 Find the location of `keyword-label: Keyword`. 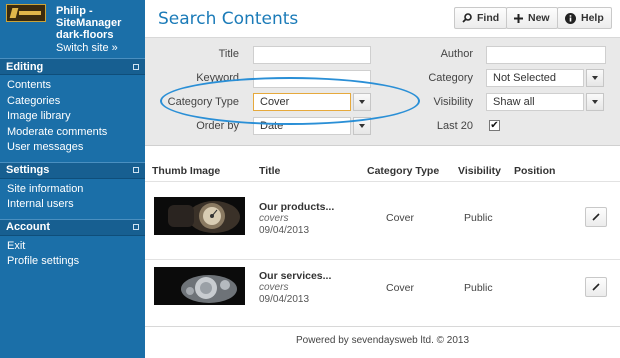

keyword-label: Keyword is located at coordinates (217, 78).